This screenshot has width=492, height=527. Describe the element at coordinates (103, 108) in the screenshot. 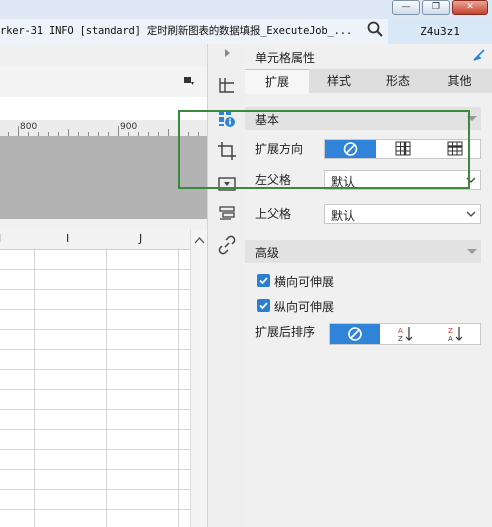

I see `ruler-spacer` at that location.